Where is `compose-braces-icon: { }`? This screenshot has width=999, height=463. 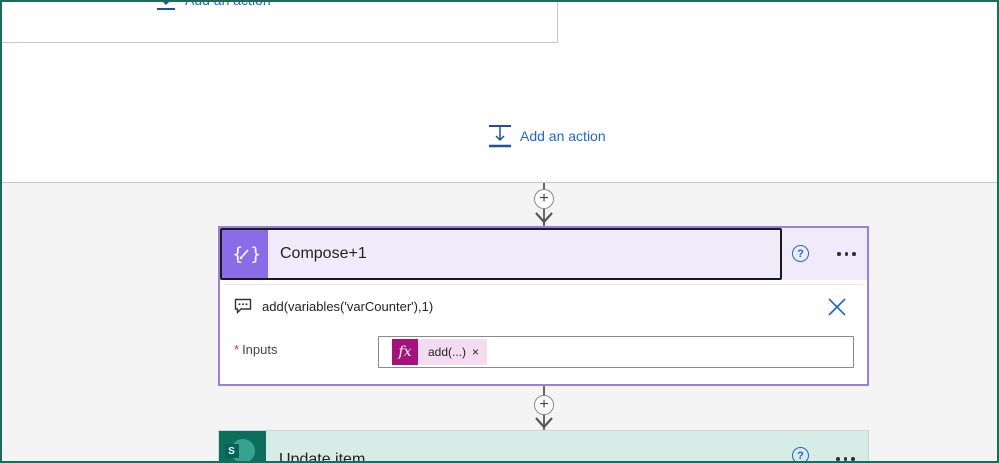
compose-braces-icon: { } is located at coordinates (245, 254).